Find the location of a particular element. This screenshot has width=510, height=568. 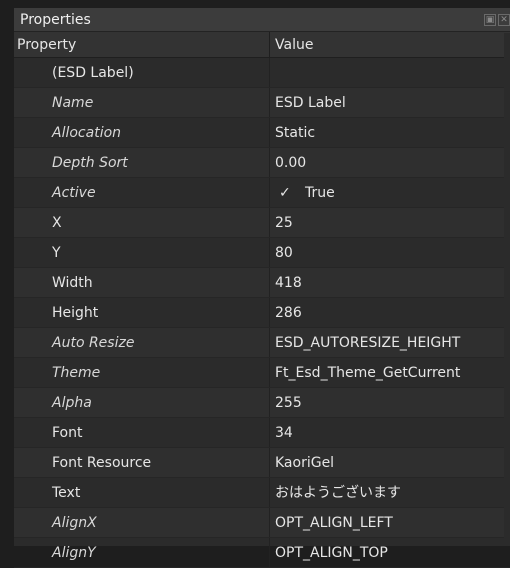

property-value: KaoriGel is located at coordinates (390, 462).